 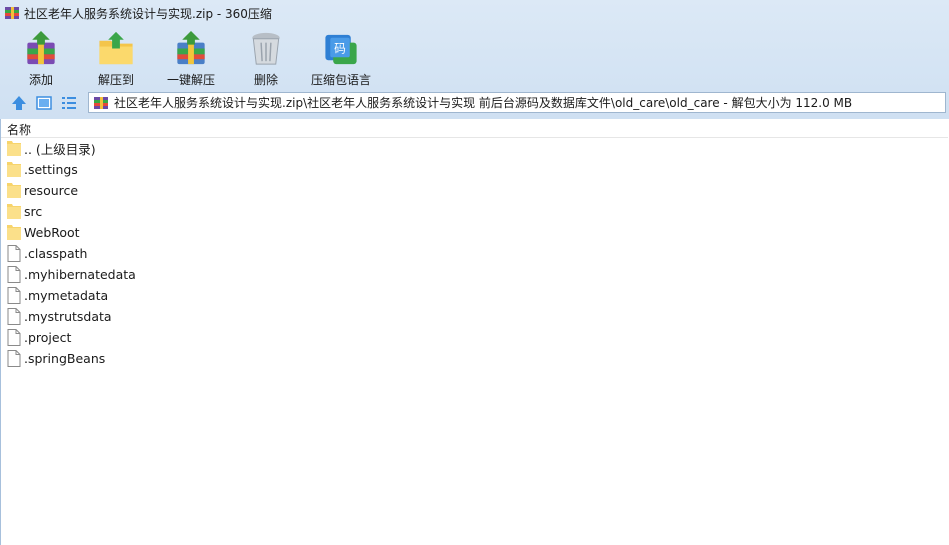 I want to click on list-item: src, so click(x=474, y=211).